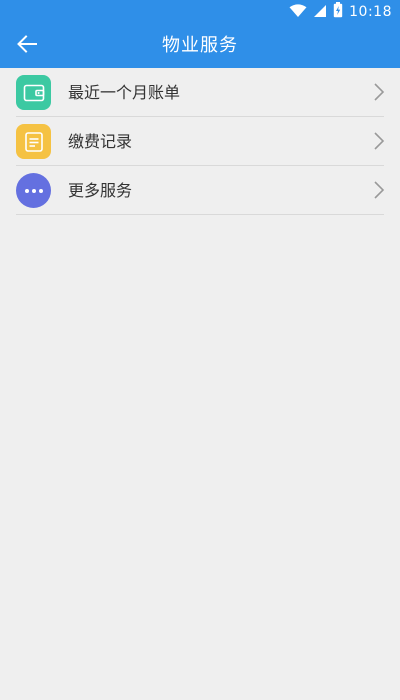  I want to click on page-title: 物业服务, so click(200, 45).